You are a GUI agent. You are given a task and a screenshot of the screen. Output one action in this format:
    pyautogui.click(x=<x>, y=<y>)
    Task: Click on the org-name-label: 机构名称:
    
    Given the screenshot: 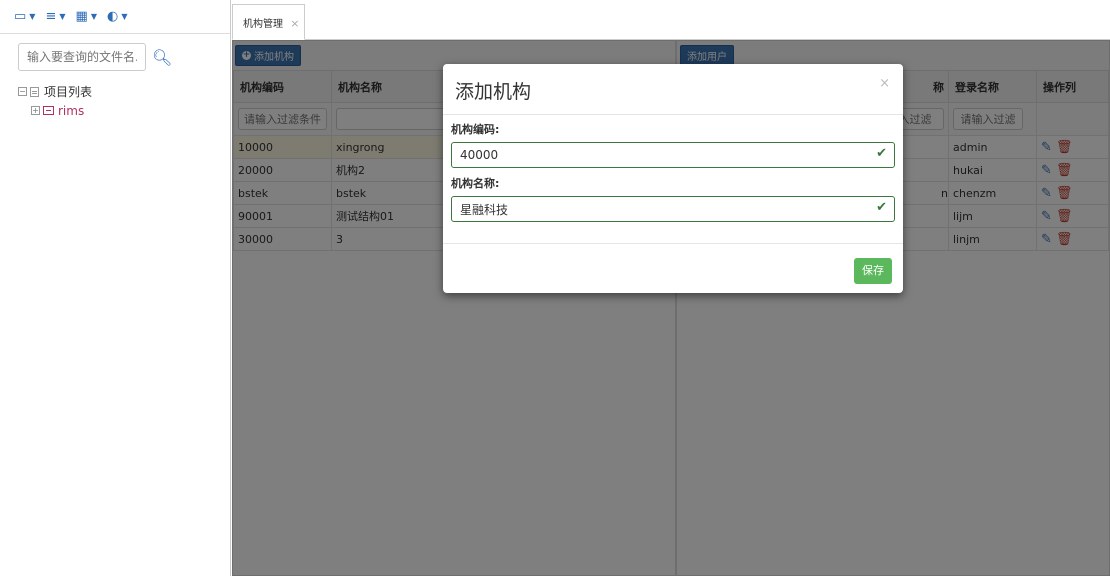 What is the action you would take?
    pyautogui.click(x=475, y=183)
    